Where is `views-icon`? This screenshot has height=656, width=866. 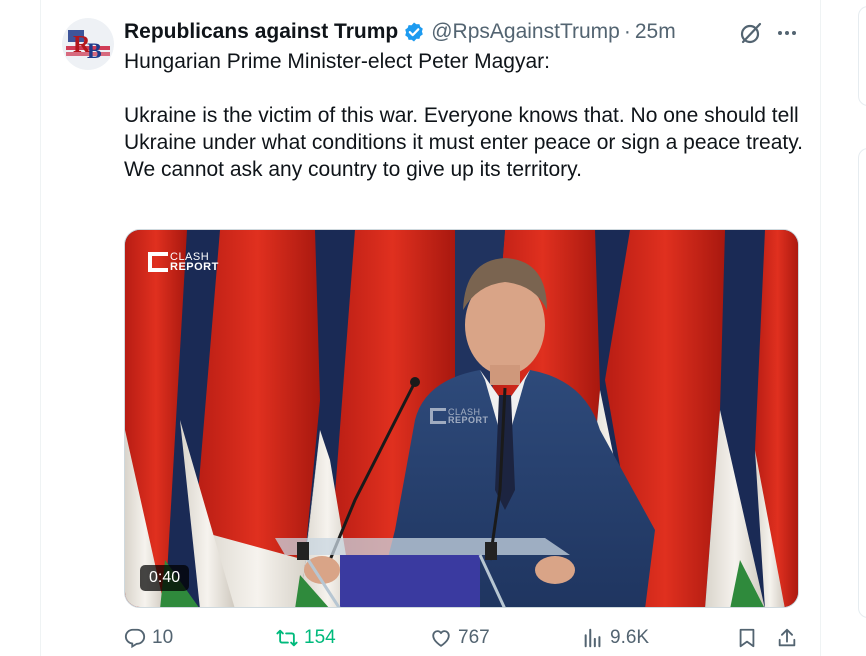 views-icon is located at coordinates (592, 638).